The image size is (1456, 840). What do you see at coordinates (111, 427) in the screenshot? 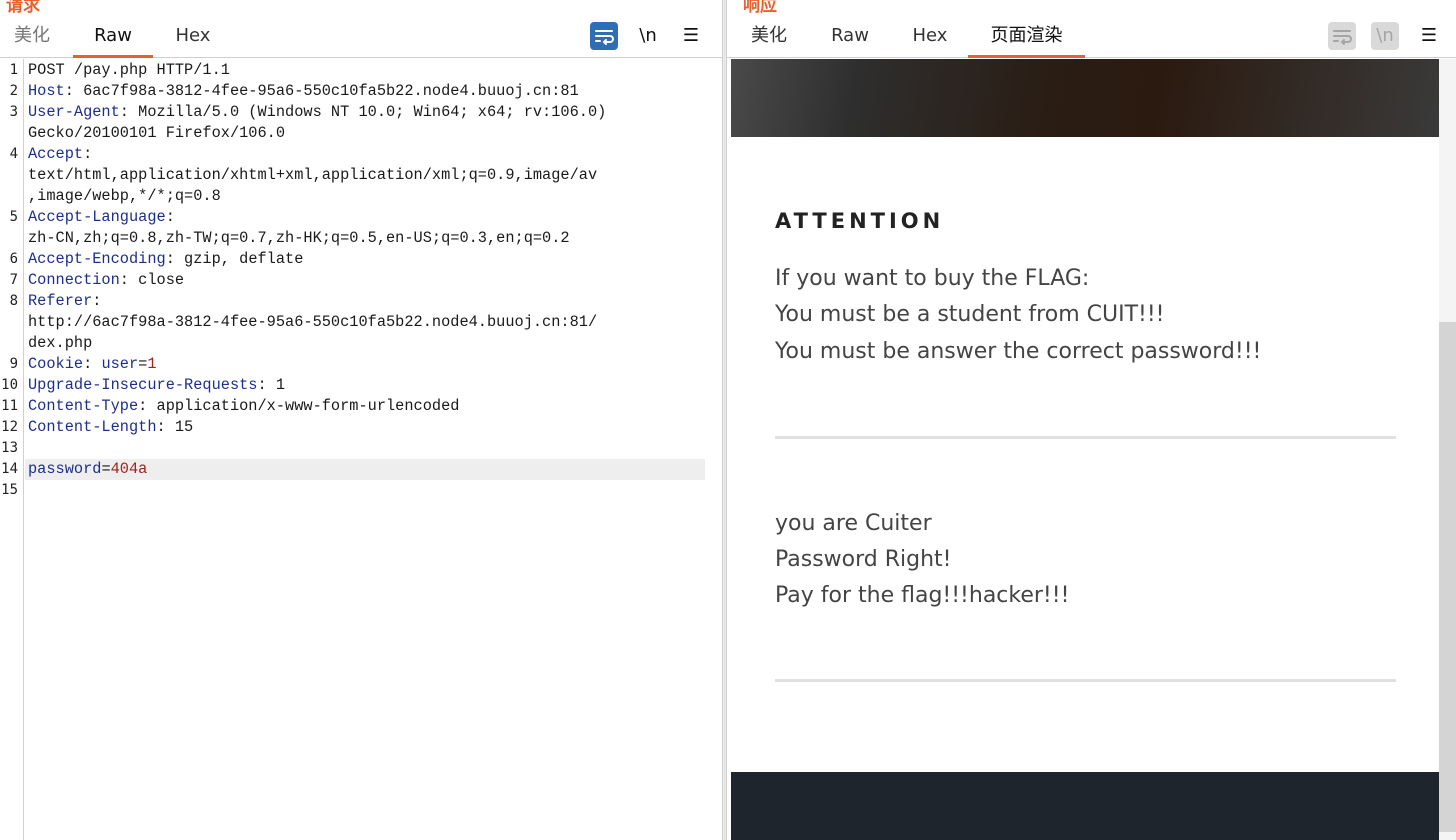
I see `code-line: Content-Length: 15` at bounding box center [111, 427].